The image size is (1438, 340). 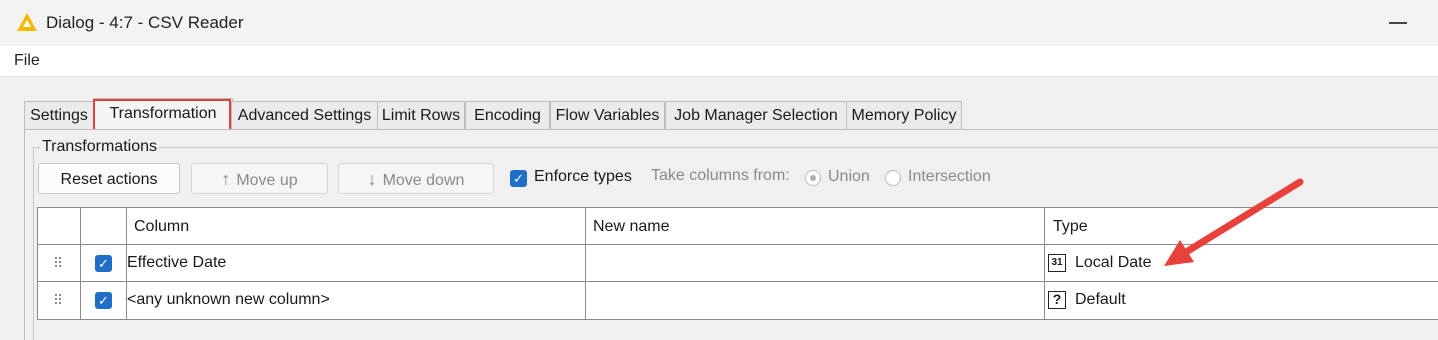 What do you see at coordinates (1234, 222) in the screenshot?
I see `annotation-arrow-icon` at bounding box center [1234, 222].